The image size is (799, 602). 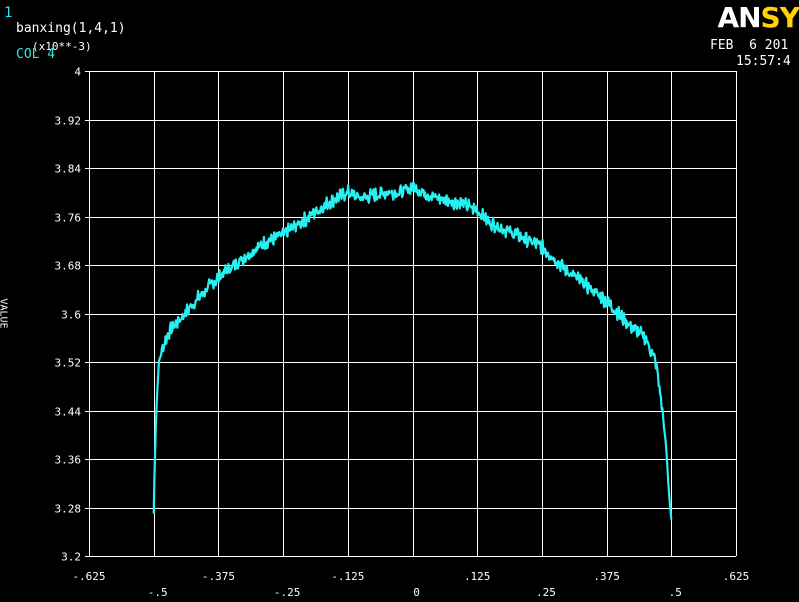 What do you see at coordinates (88, 576) in the screenshot?
I see `x-tick-label: -.625` at bounding box center [88, 576].